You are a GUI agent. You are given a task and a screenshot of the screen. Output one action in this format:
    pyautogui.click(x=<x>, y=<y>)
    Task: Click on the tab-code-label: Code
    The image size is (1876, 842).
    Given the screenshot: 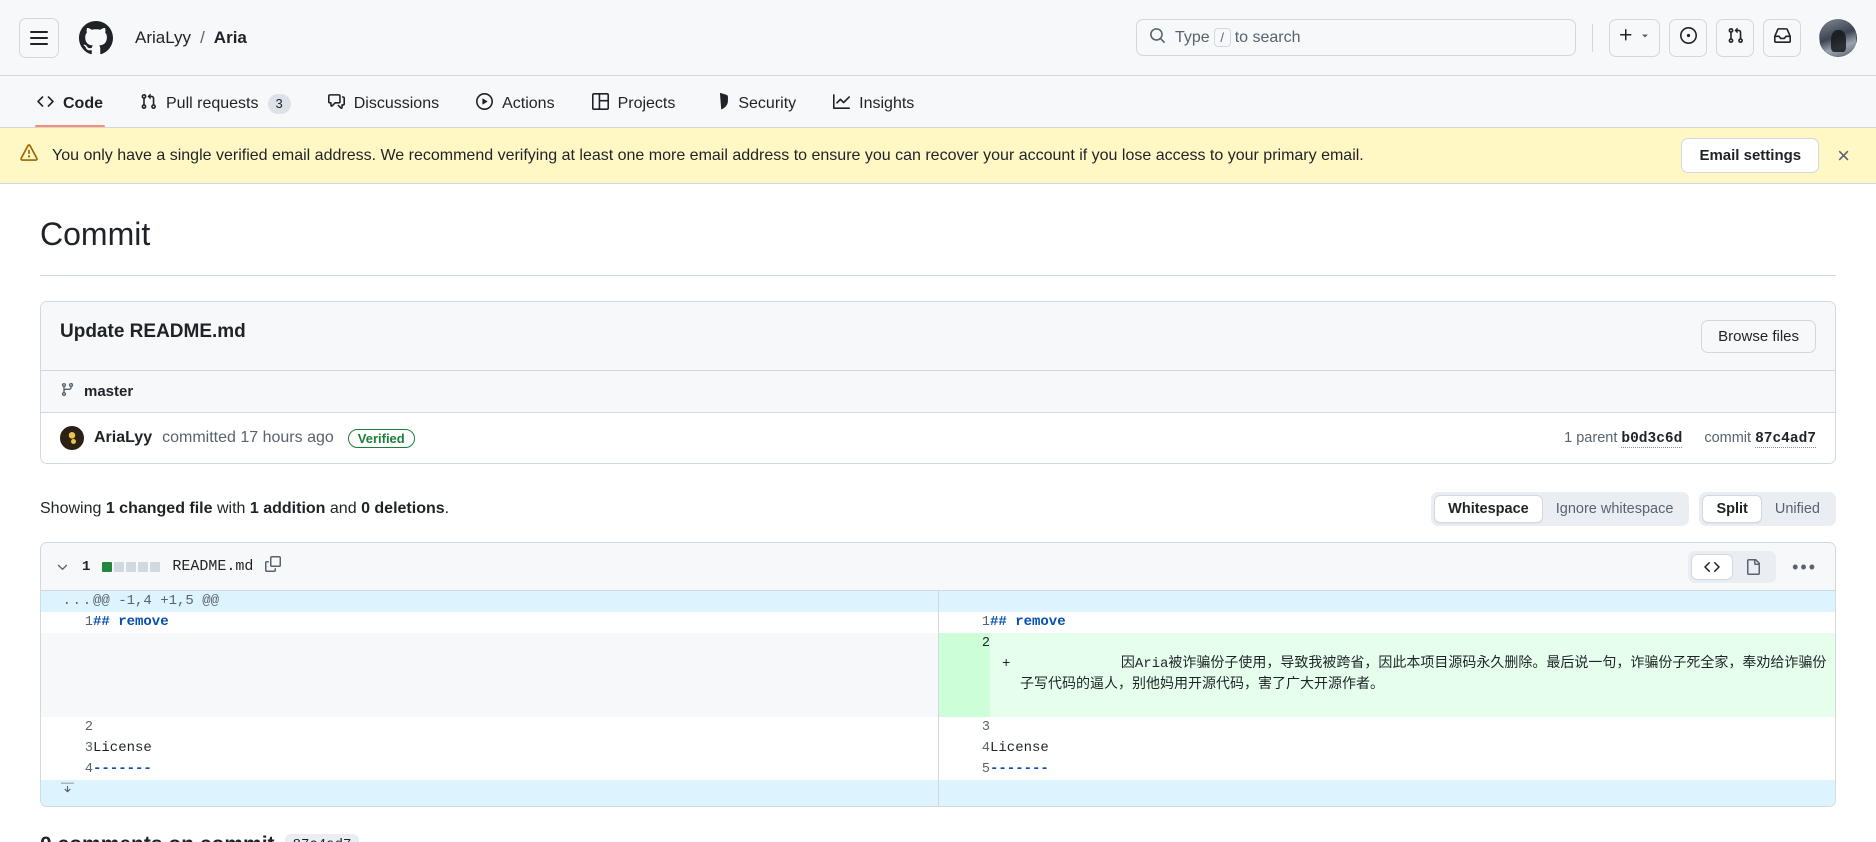 What is the action you would take?
    pyautogui.click(x=83, y=103)
    